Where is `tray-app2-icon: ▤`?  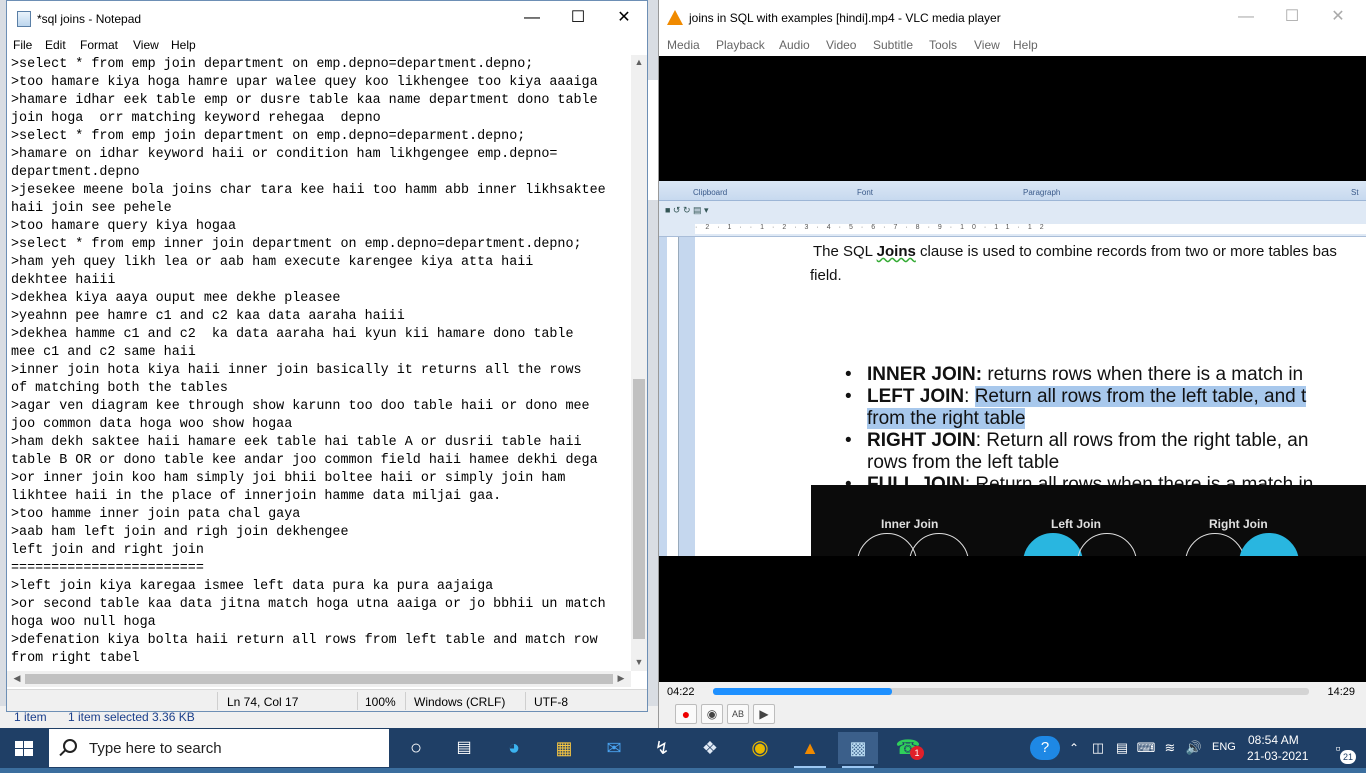
tray-app2-icon: ▤ is located at coordinates (1122, 748).